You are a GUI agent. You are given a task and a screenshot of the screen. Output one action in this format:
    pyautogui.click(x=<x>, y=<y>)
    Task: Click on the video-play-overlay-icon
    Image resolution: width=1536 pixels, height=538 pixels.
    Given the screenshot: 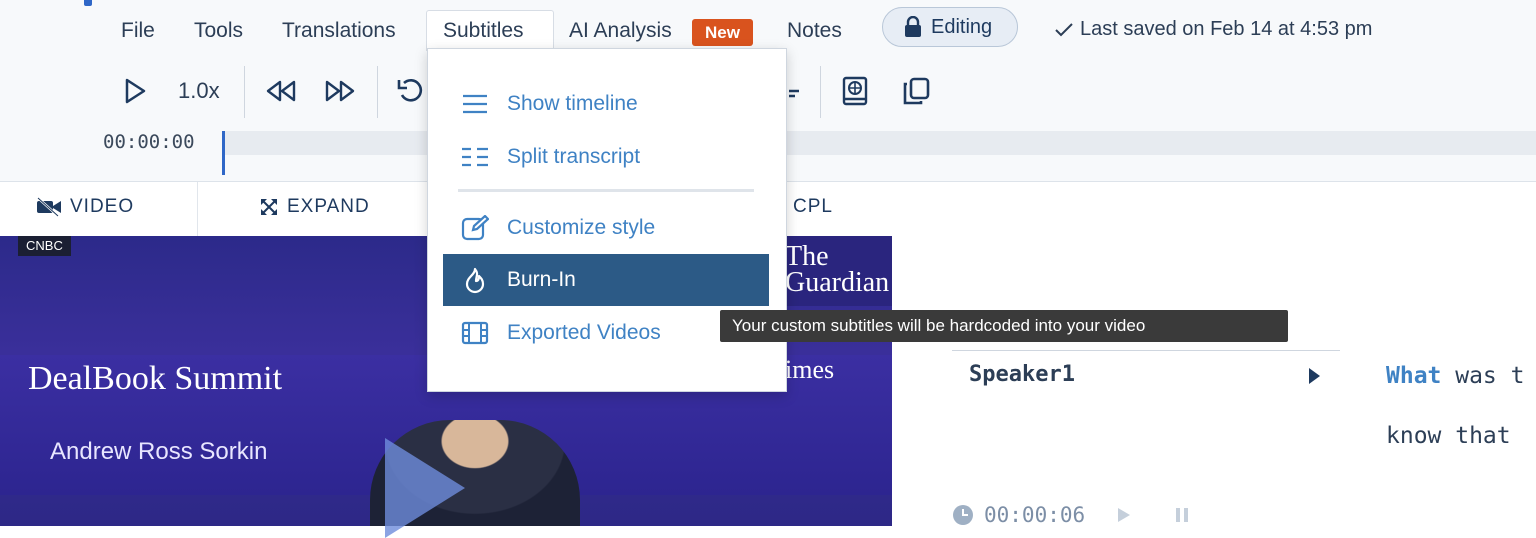 What is the action you would take?
    pyautogui.click(x=425, y=488)
    